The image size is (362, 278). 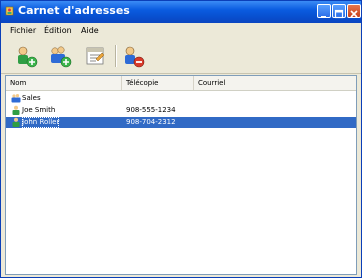 I want to click on minimize-button, so click(x=324, y=11).